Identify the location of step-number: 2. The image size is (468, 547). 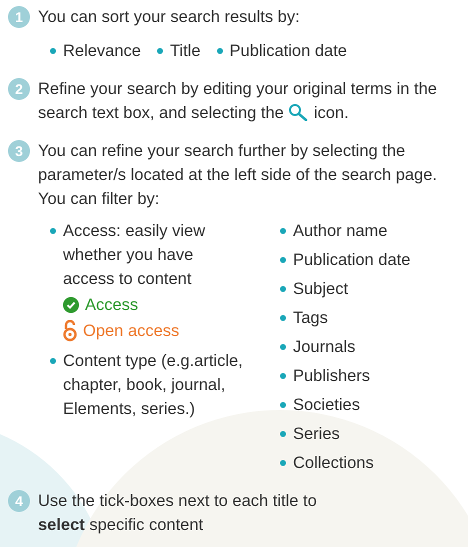
(19, 89).